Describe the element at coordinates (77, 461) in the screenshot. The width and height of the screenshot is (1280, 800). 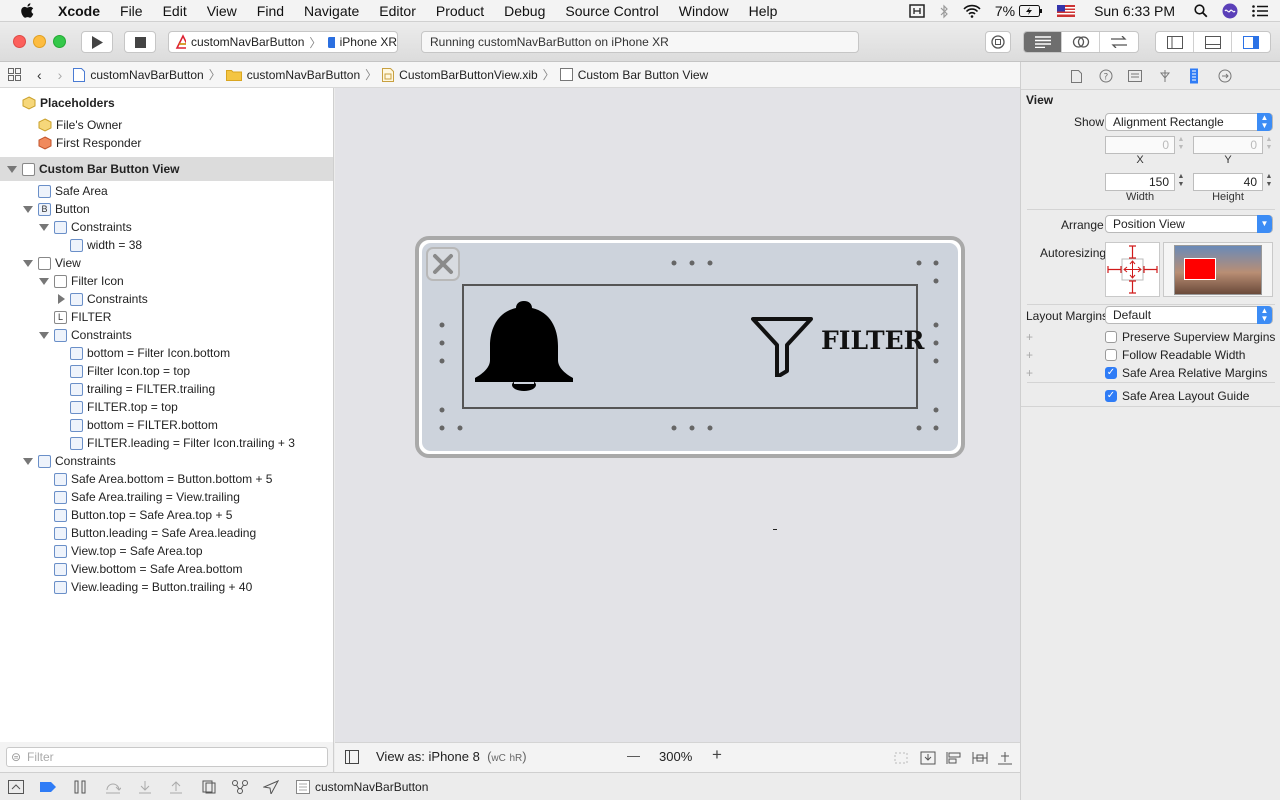
I see `outline-item-root-constraints: Constraints` at that location.